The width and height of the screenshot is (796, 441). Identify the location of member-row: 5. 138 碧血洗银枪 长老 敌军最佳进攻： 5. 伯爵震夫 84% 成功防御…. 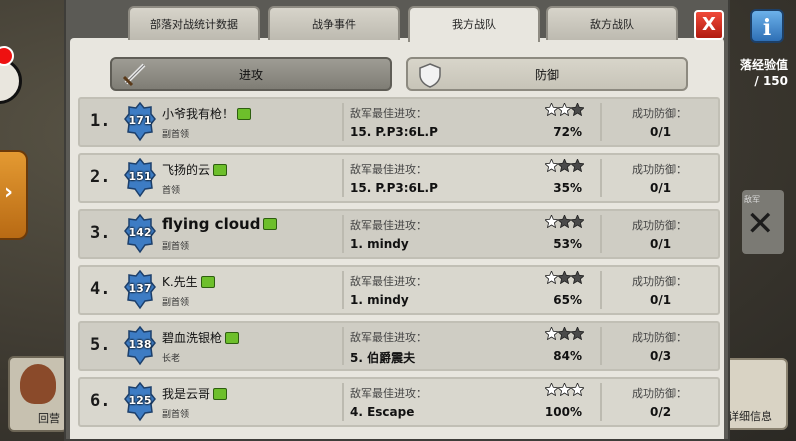
(399, 346).